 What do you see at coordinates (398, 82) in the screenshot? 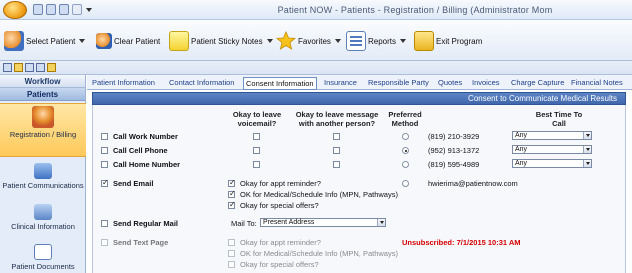
I see `tab-responsible-party: Responsible Party` at bounding box center [398, 82].